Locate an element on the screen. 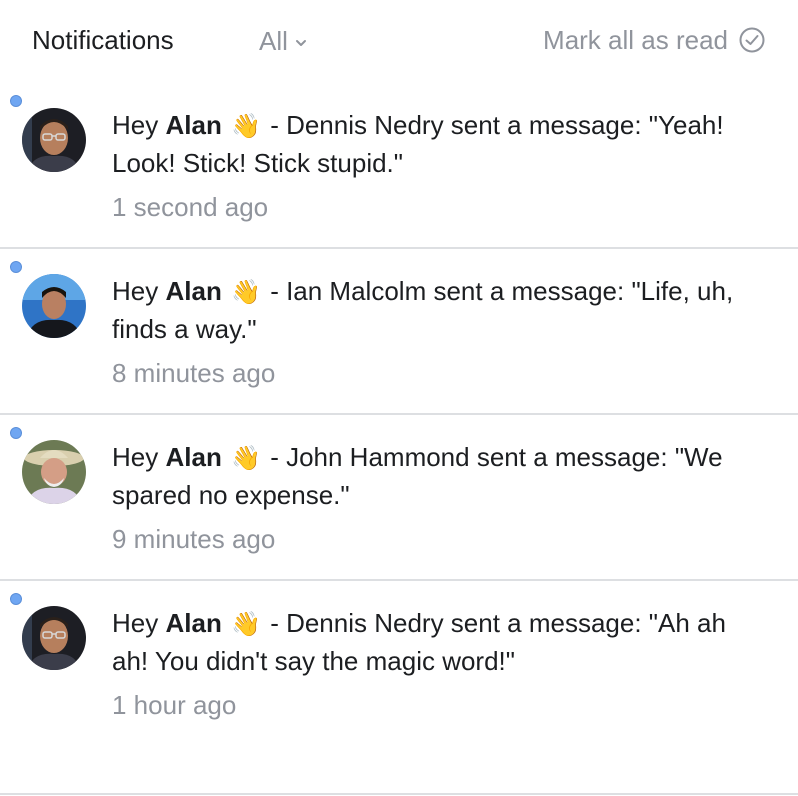  filter-label: All is located at coordinates (273, 41).